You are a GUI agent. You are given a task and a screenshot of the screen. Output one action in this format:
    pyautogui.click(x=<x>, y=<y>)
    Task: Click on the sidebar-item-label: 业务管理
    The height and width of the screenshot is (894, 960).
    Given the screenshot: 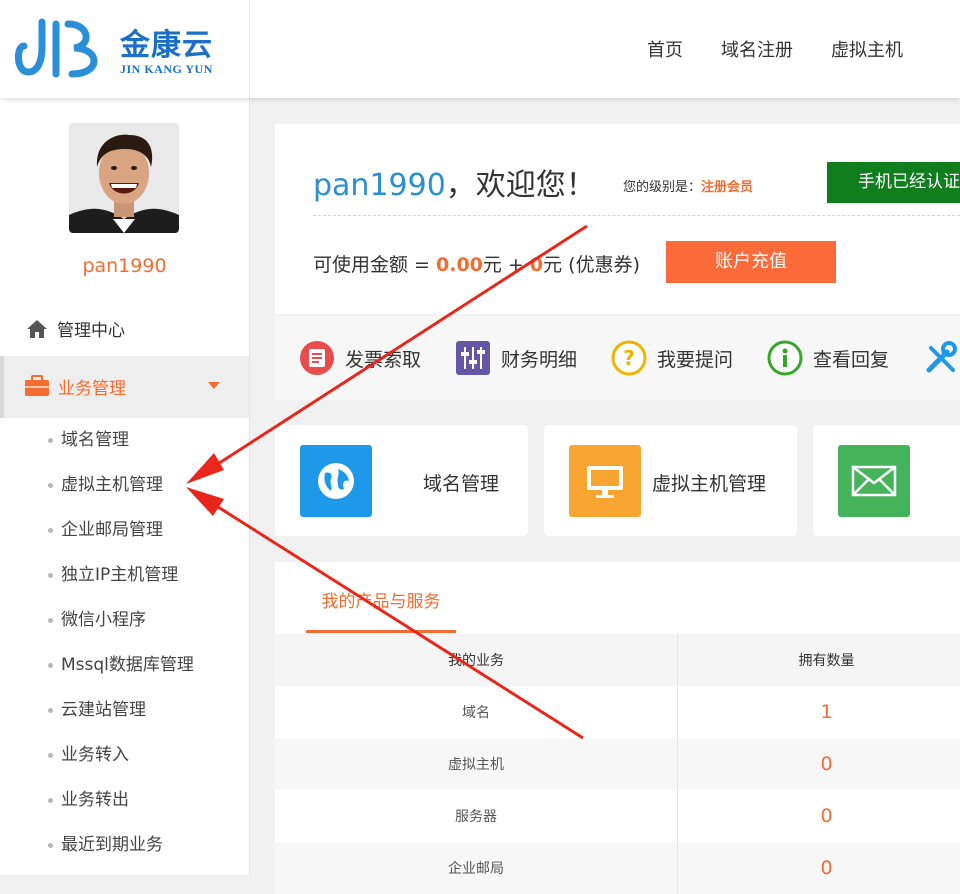 What is the action you would take?
    pyautogui.click(x=92, y=386)
    